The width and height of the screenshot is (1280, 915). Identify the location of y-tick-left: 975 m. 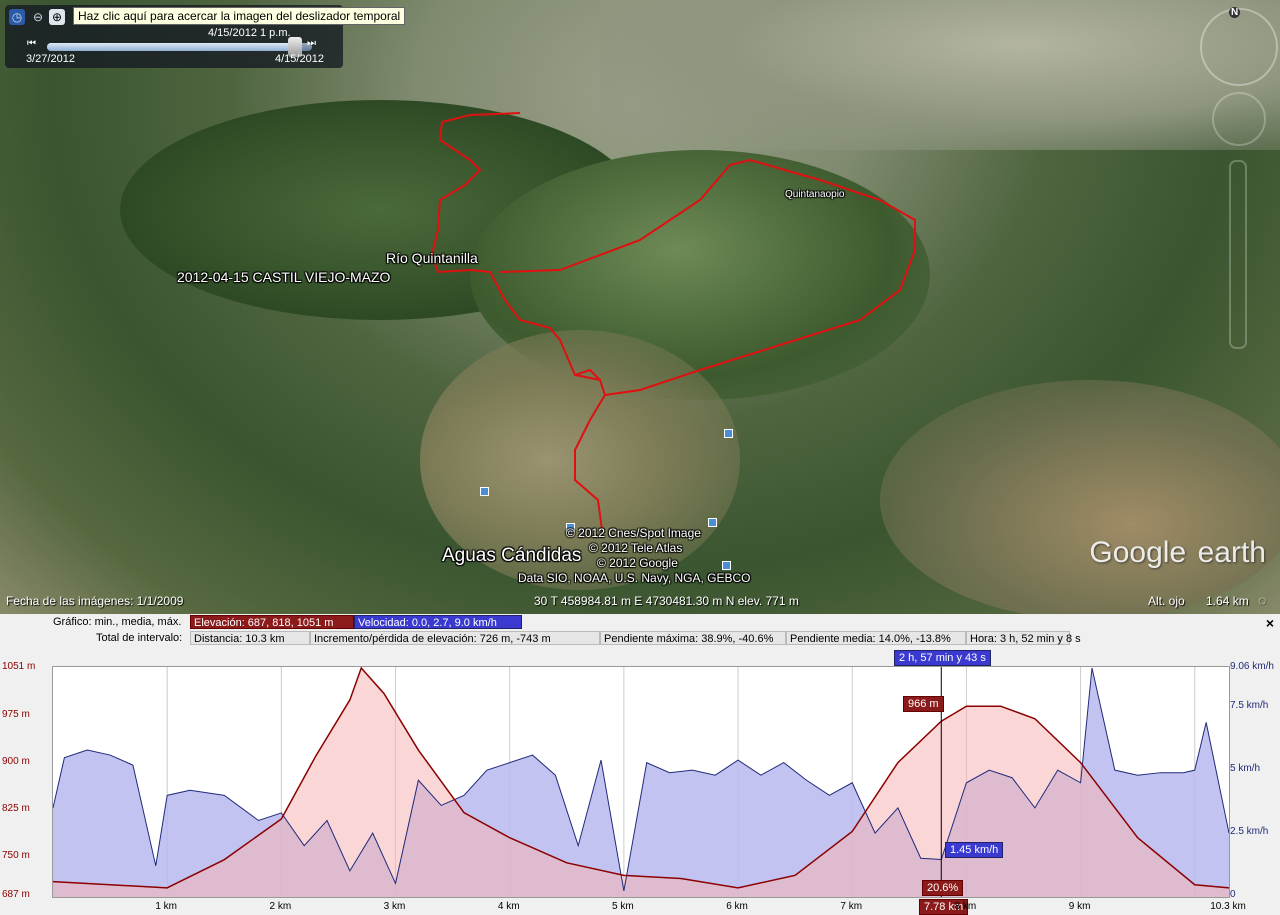
(16, 714).